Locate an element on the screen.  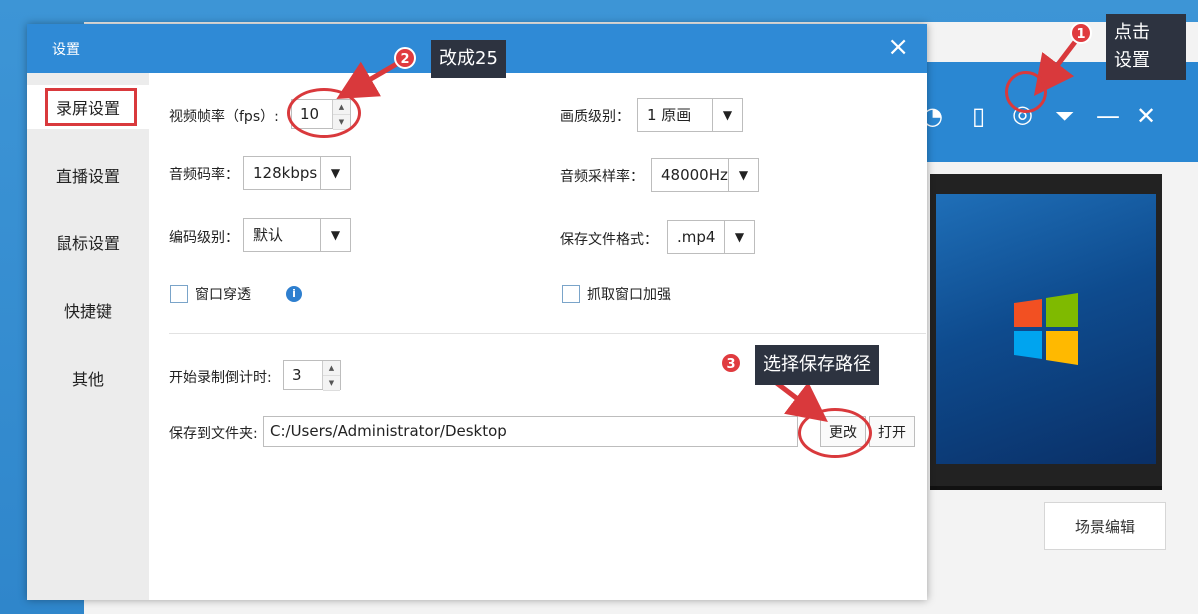
change-button-highlight is located at coordinates (835, 433).